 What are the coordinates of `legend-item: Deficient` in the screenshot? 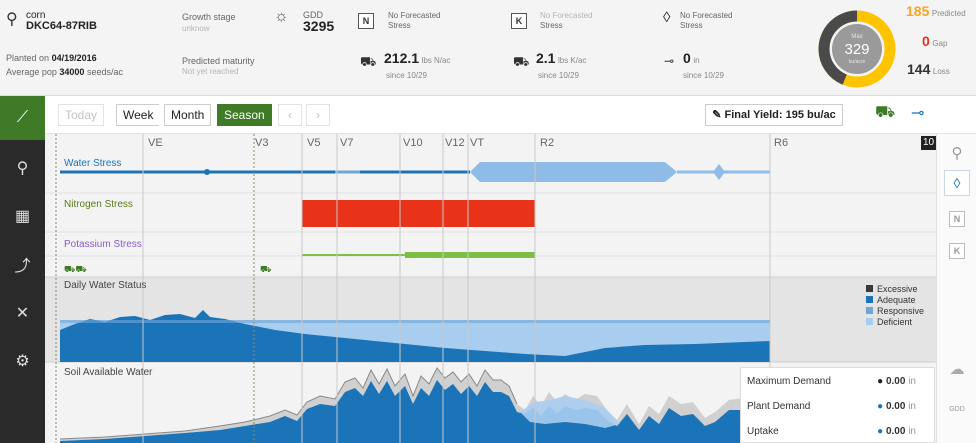 It's located at (895, 322).